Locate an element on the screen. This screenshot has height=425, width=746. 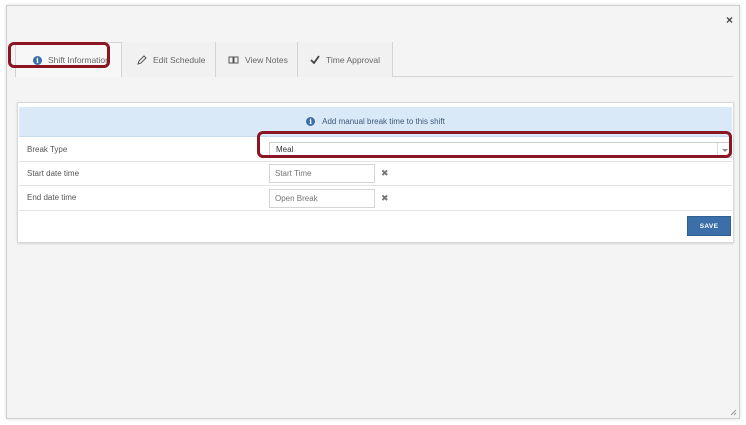
tab-shift-information: i Shift Information is located at coordinates (68, 59).